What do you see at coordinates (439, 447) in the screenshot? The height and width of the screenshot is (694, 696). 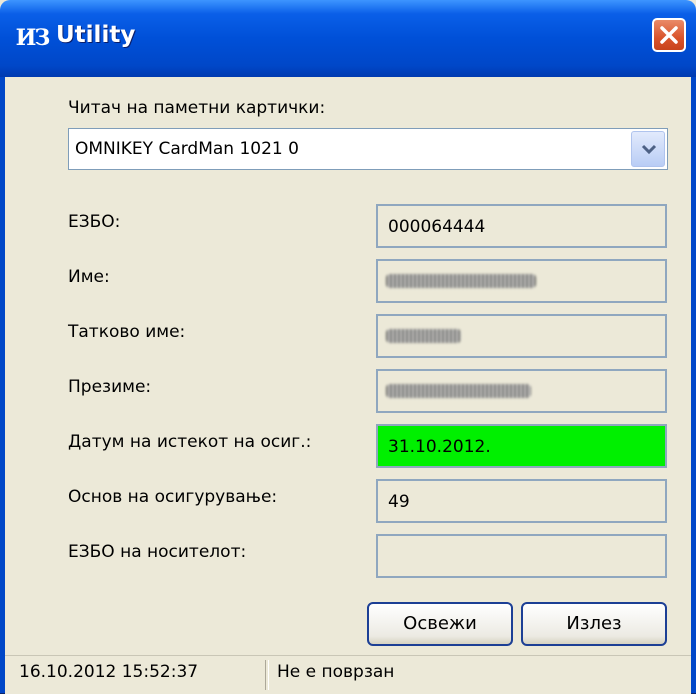 I see `datum-value: 31.10.2012.` at bounding box center [439, 447].